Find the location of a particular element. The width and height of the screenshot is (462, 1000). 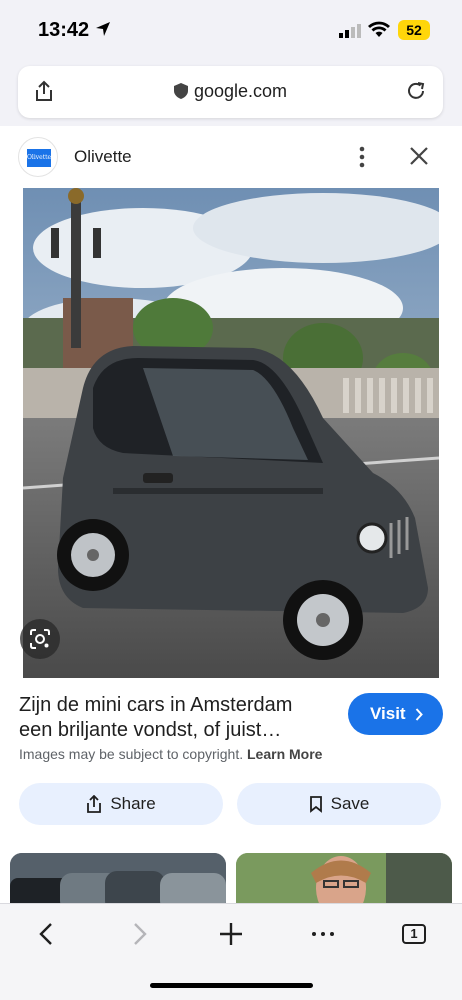

lens-icon is located at coordinates (40, 639).